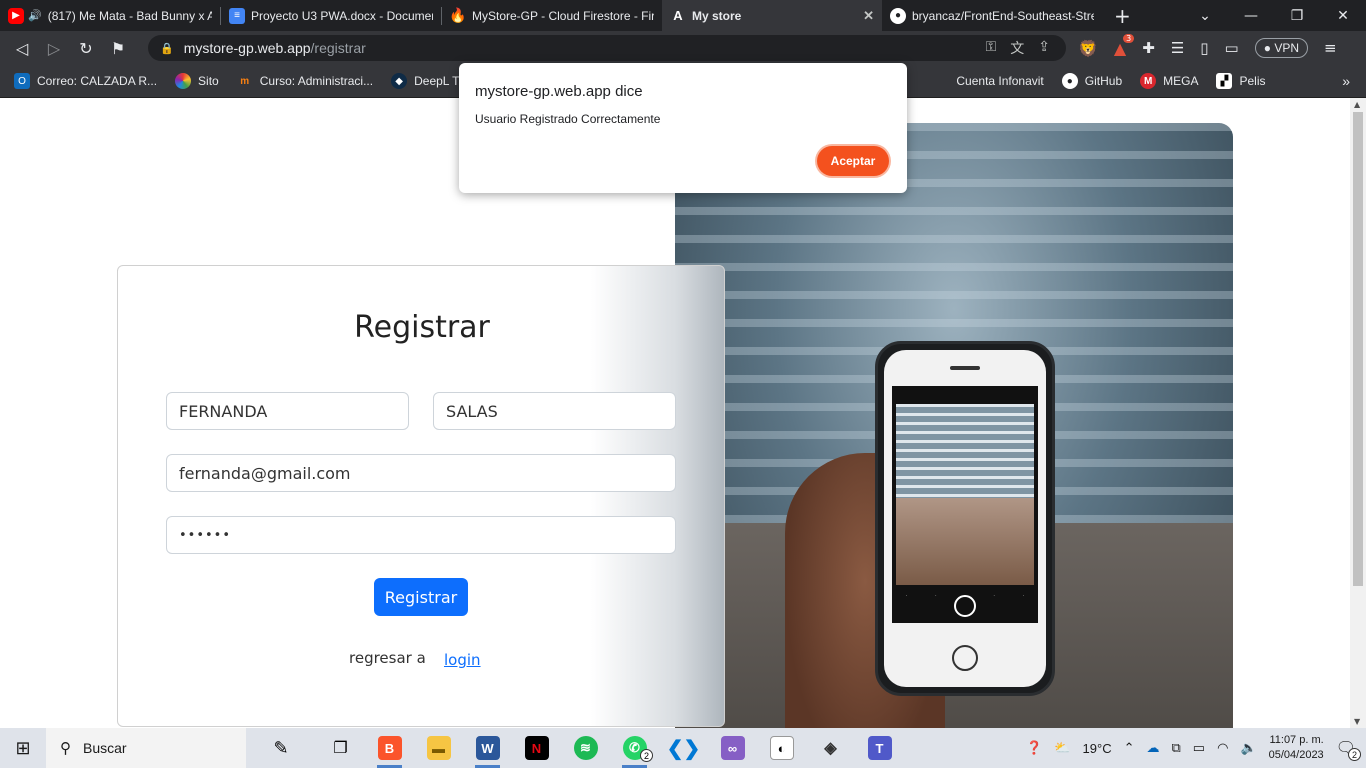 This screenshot has height=768, width=1366. I want to click on folder-icon: ▬, so click(438, 748).